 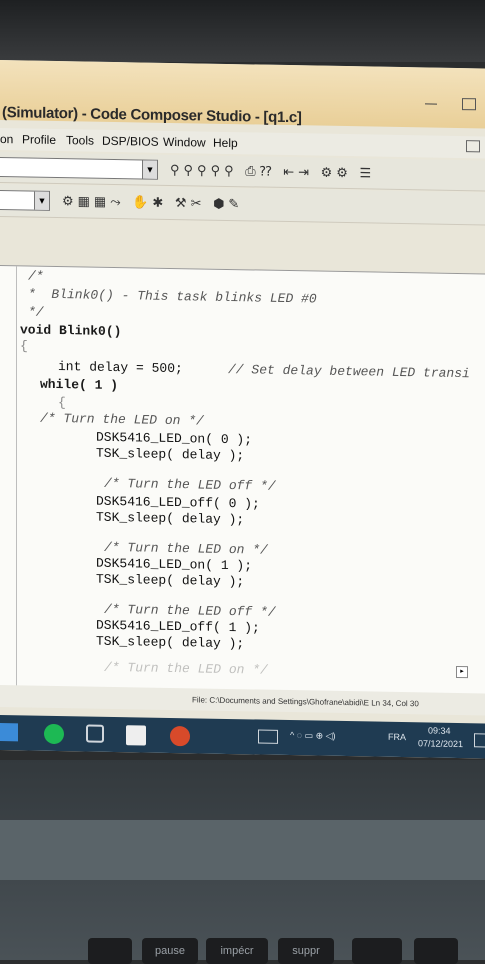 I want to click on comment-led-on-0: /* Turn the LED on */, so click(x=122, y=419).